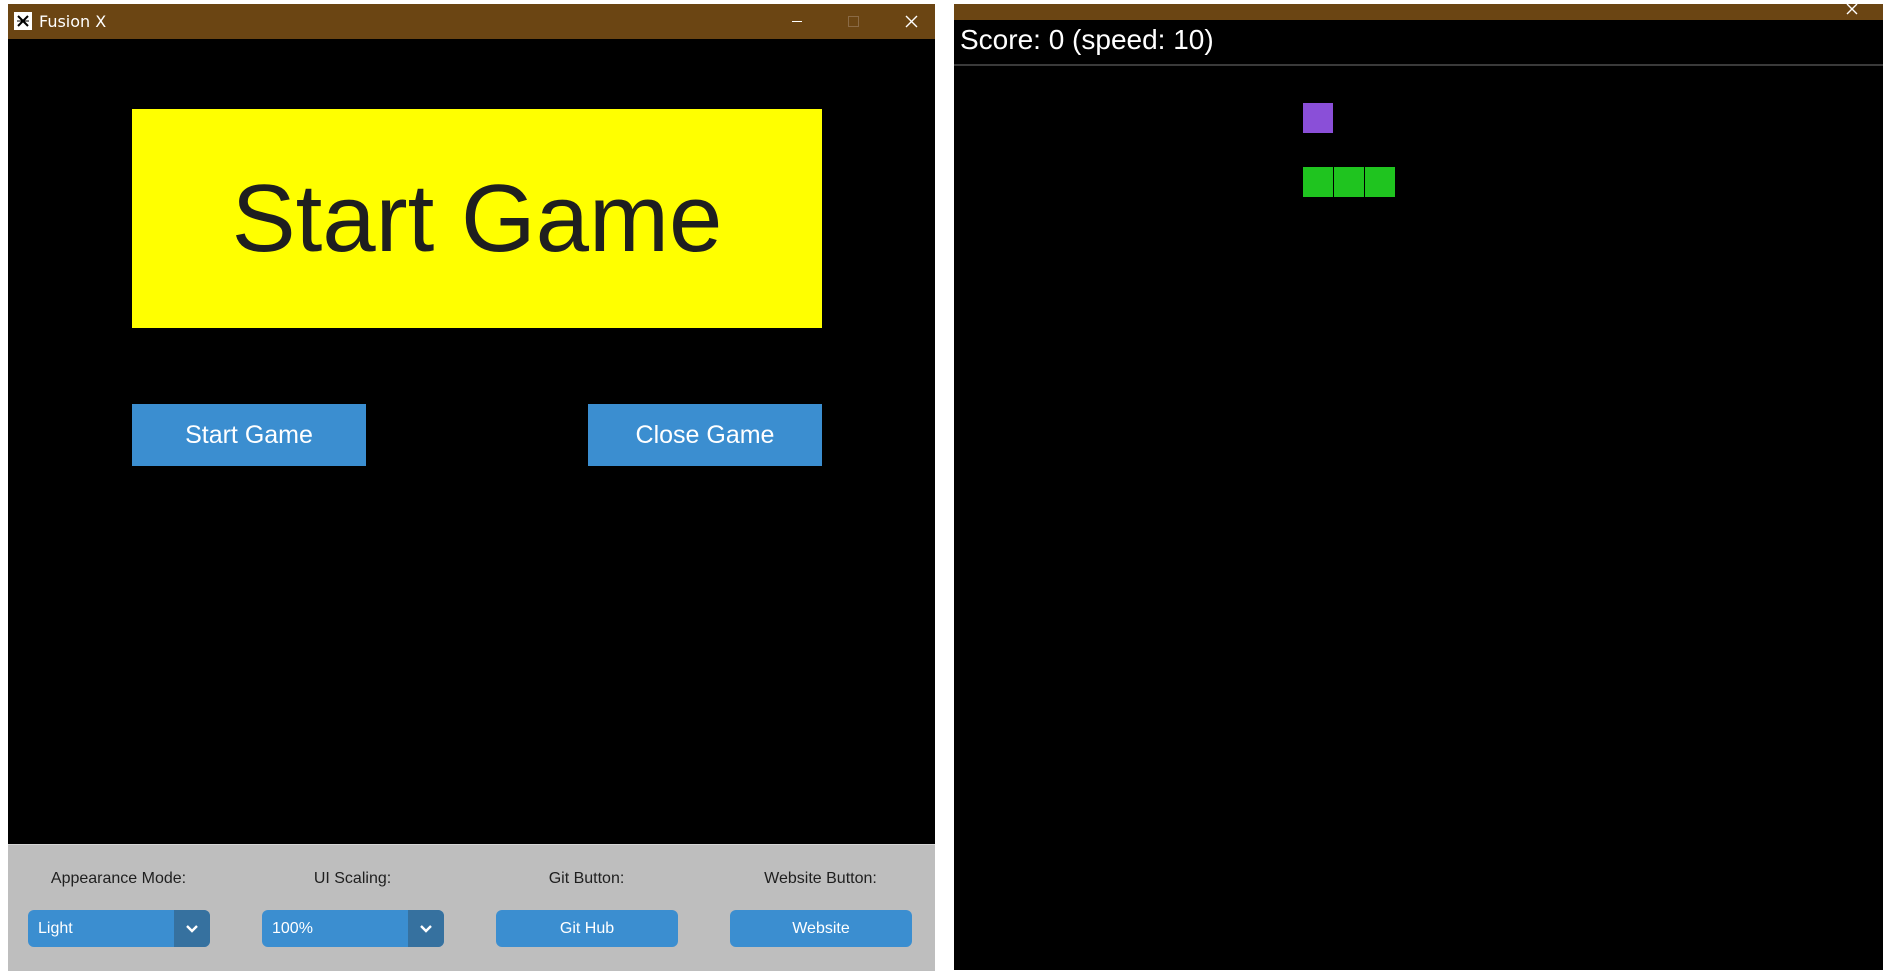 This screenshot has height=973, width=1883. I want to click on banner-title: Start Game, so click(477, 218).